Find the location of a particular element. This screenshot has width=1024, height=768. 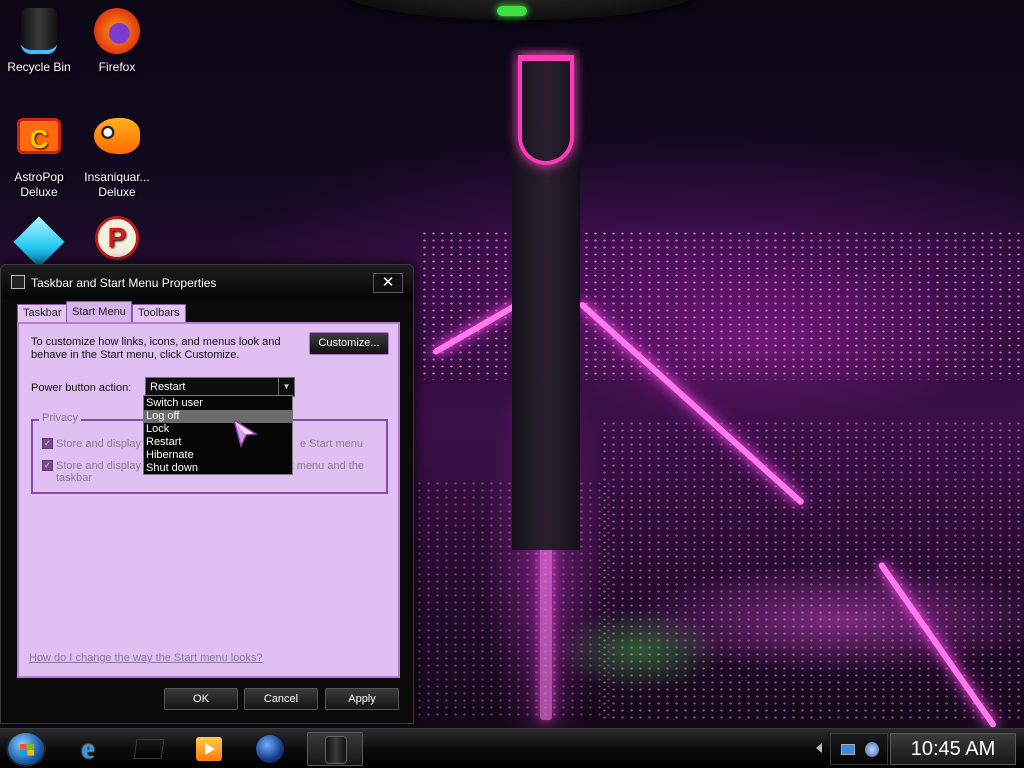

desktop-icon-label: Recycle Bin is located at coordinates (39, 67).